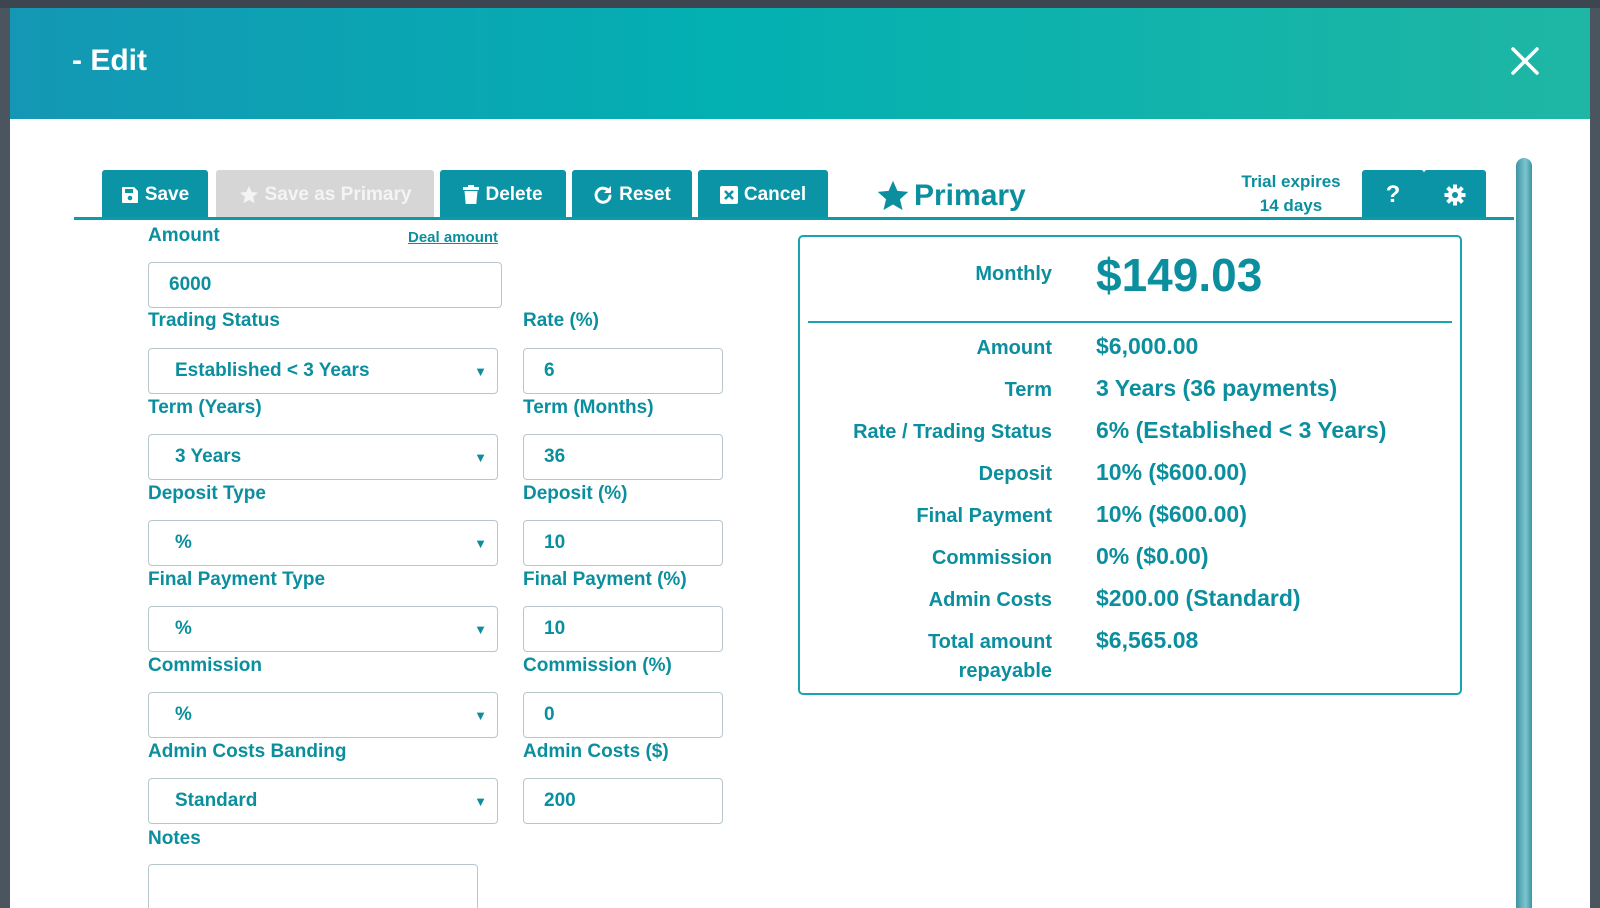  Describe the element at coordinates (603, 195) in the screenshot. I see `refresh-icon` at that location.